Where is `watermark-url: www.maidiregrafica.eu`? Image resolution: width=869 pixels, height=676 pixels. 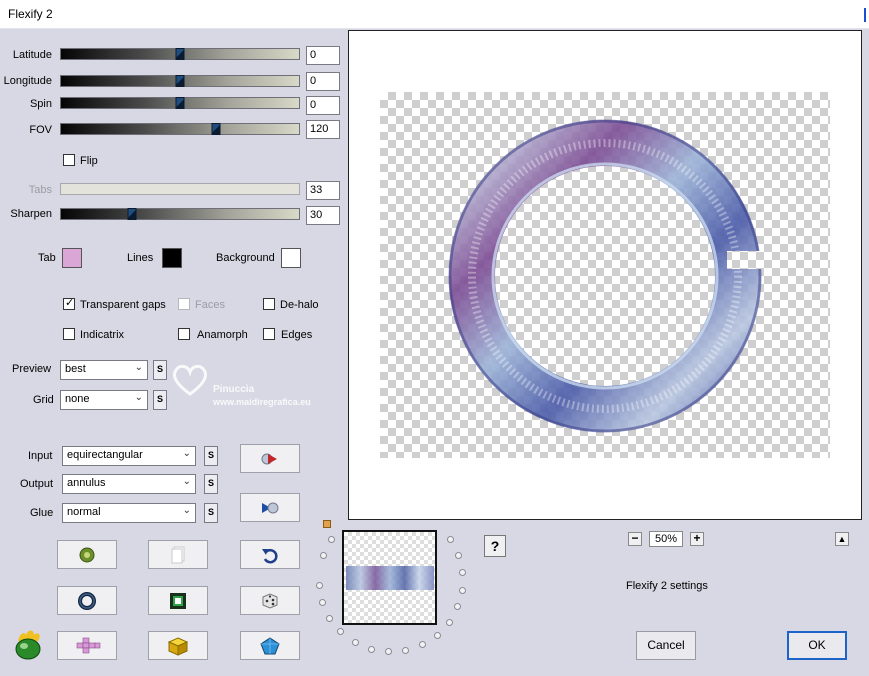 watermark-url: www.maidiregrafica.eu is located at coordinates (262, 402).